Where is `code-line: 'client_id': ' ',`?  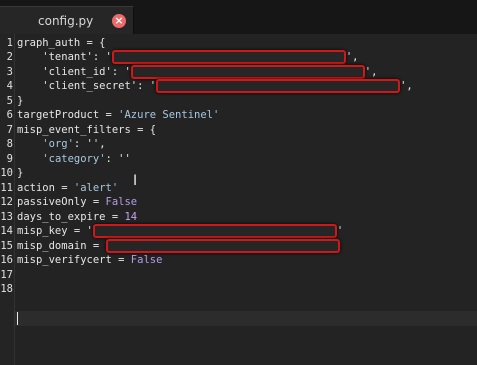
code-line: 'client_id': ' ', is located at coordinates (197, 71).